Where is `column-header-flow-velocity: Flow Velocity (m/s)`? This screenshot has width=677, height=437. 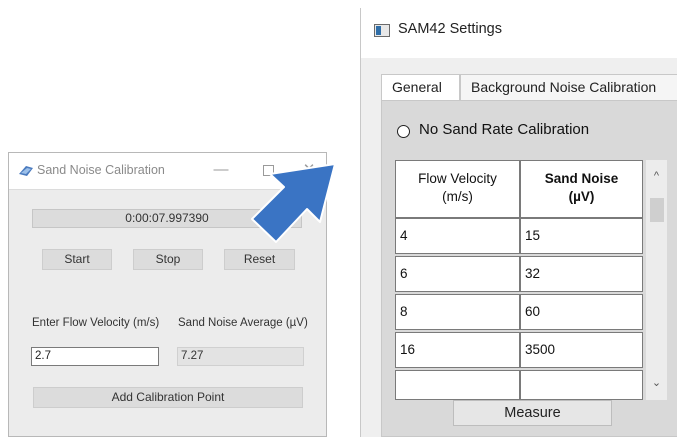 column-header-flow-velocity: Flow Velocity (m/s) is located at coordinates (457, 189).